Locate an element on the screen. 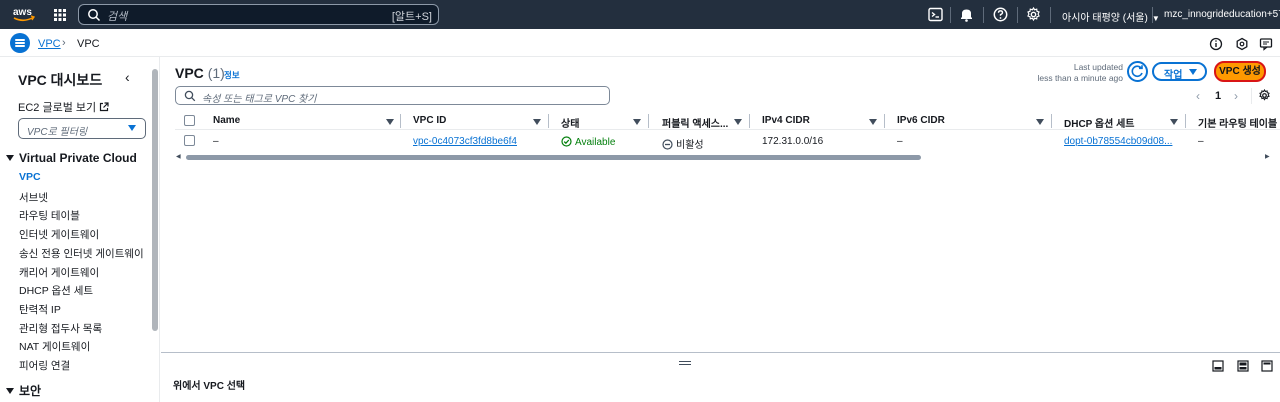 Image resolution: width=1280 pixels, height=402 pixels. state-label: Available is located at coordinates (595, 142).